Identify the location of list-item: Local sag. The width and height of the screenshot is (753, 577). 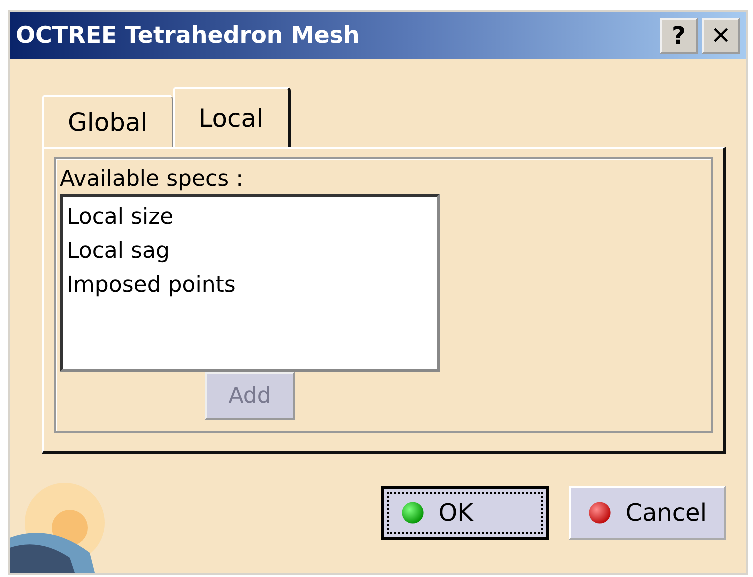
(250, 252).